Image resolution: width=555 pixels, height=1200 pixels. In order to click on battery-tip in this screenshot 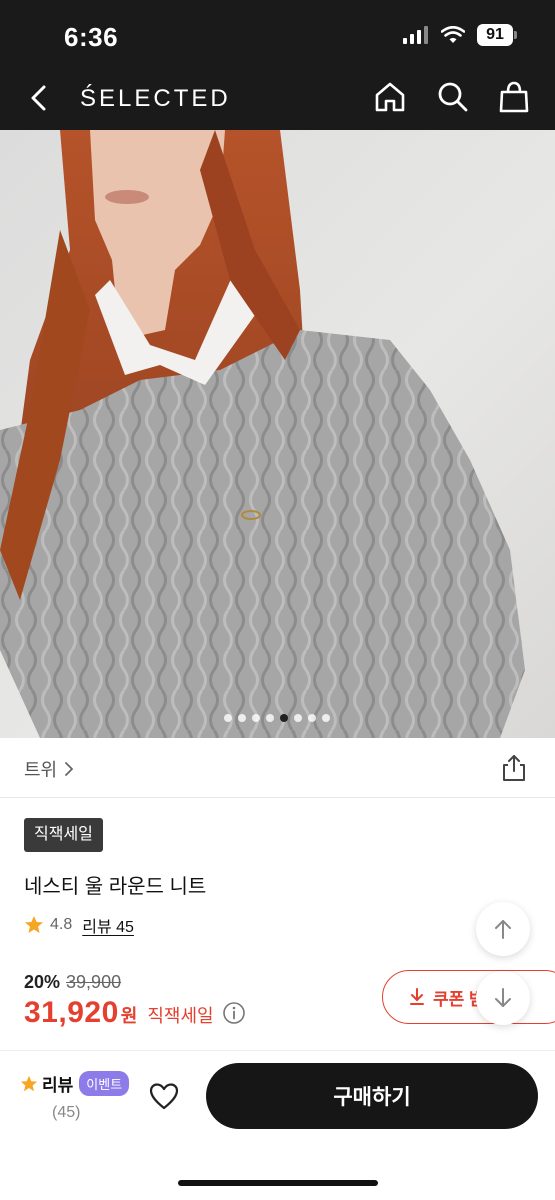, I will do `click(515, 35)`.